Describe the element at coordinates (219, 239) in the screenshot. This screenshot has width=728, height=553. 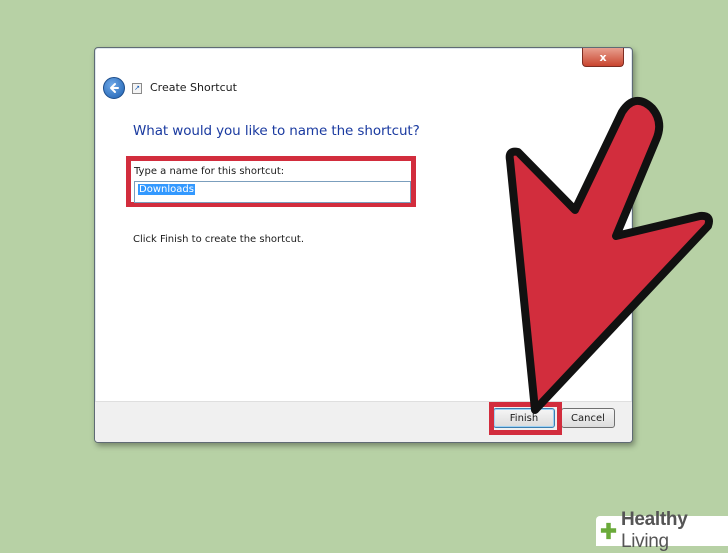
I see `instruction-text: Click Finish to create the shortcut.` at that location.